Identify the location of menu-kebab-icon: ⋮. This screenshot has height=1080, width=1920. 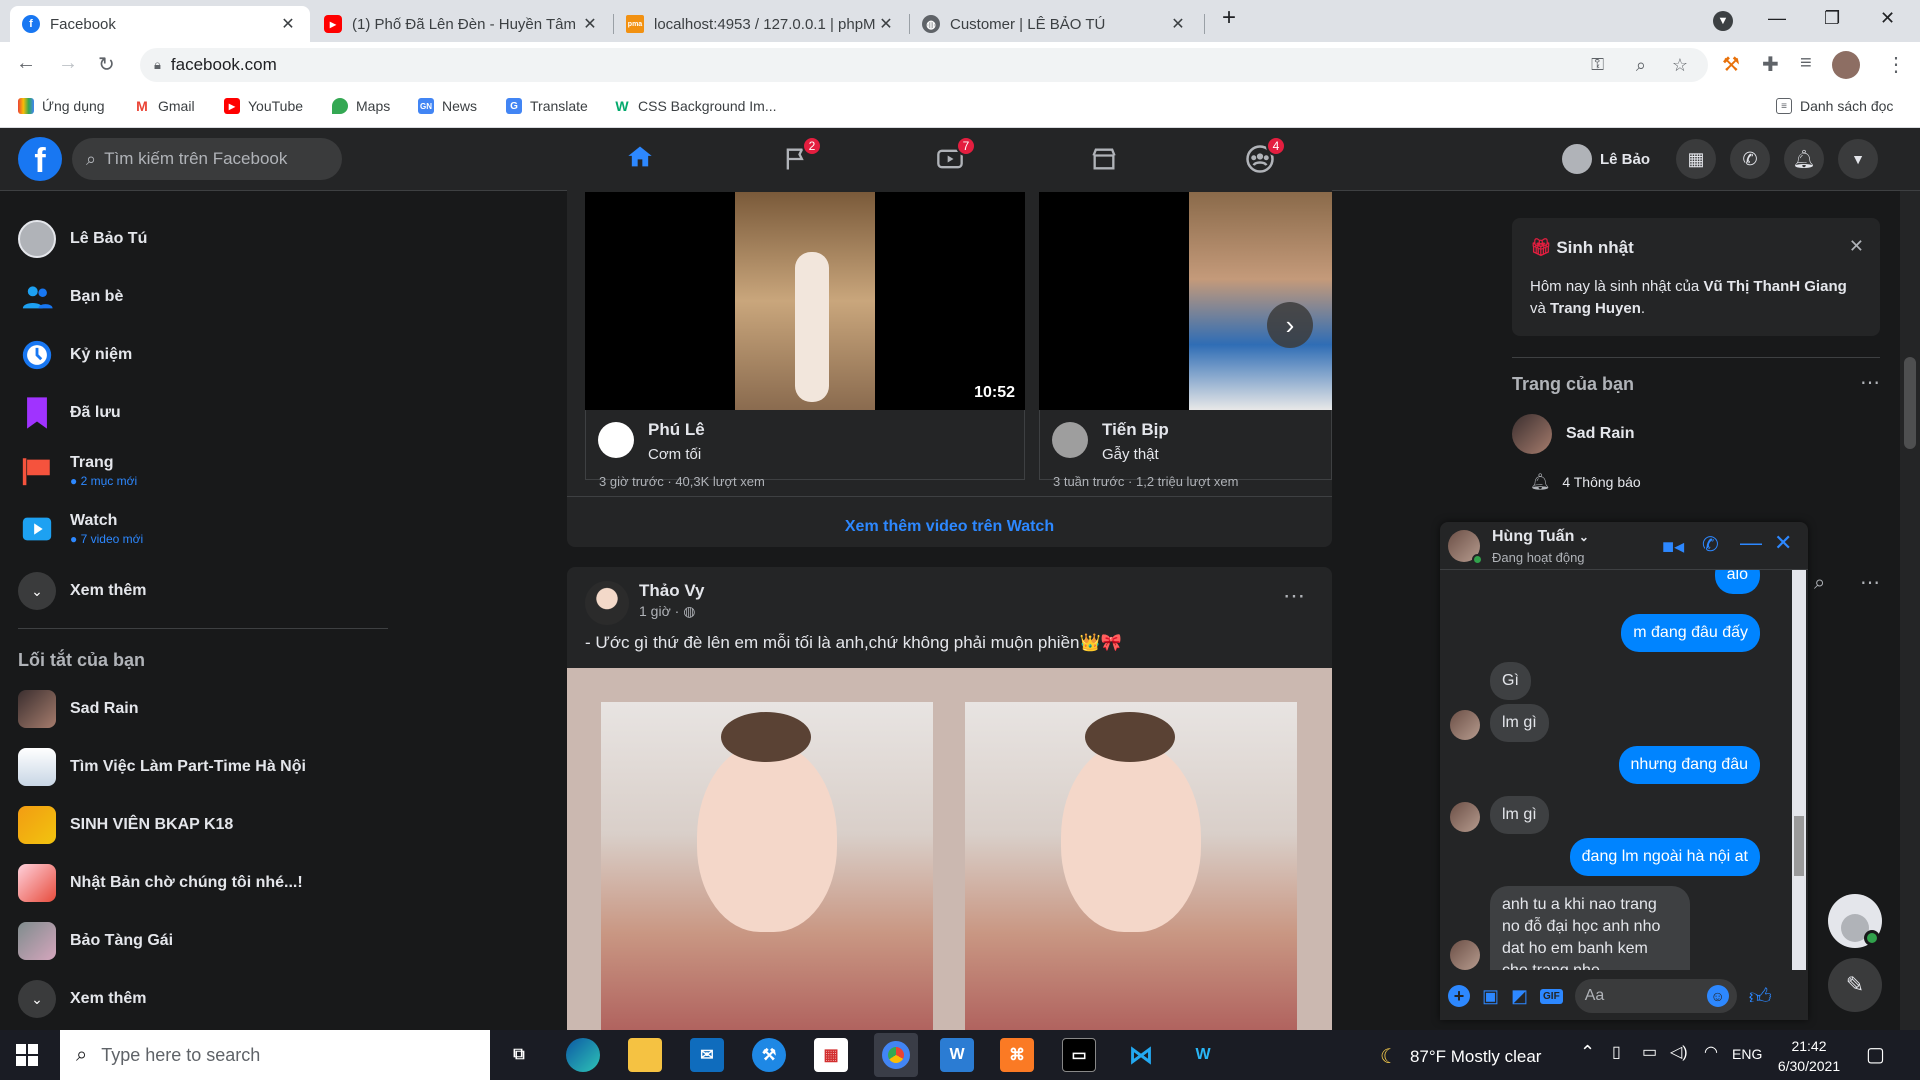
(1896, 64).